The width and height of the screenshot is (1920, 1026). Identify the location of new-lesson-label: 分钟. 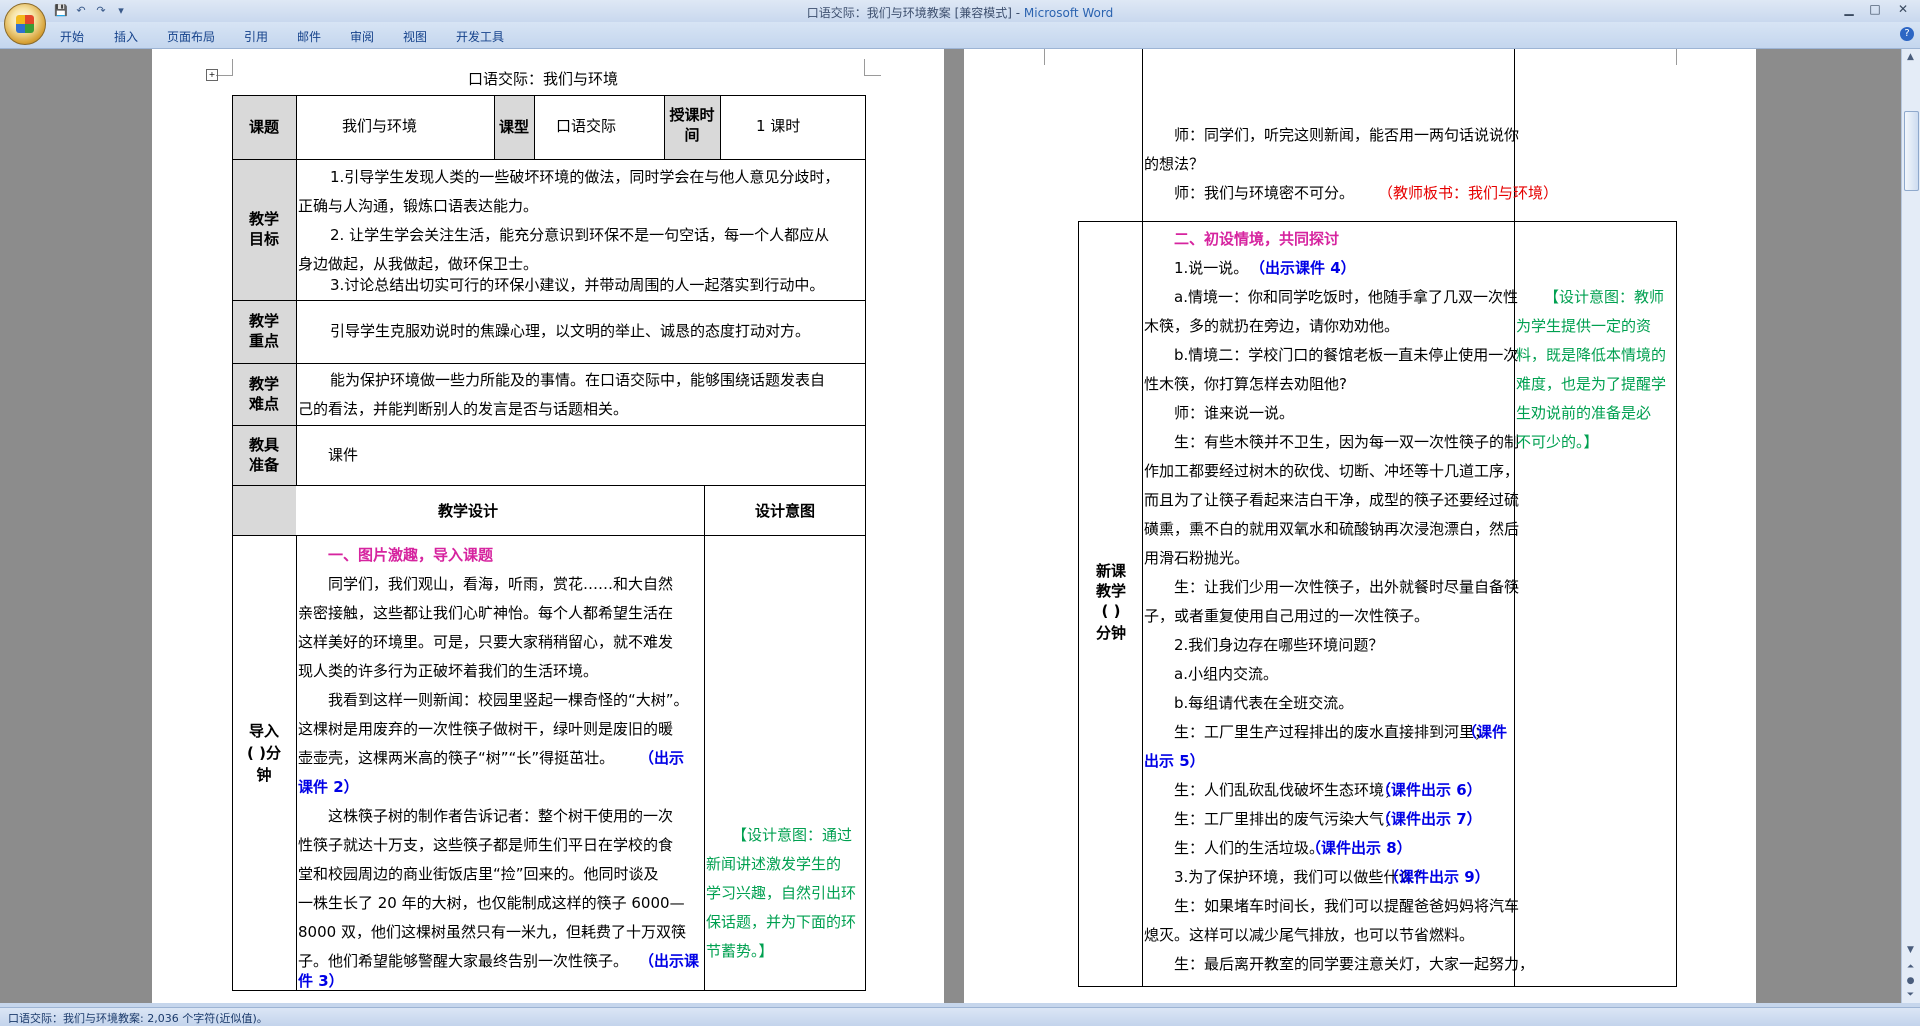
(1110, 633).